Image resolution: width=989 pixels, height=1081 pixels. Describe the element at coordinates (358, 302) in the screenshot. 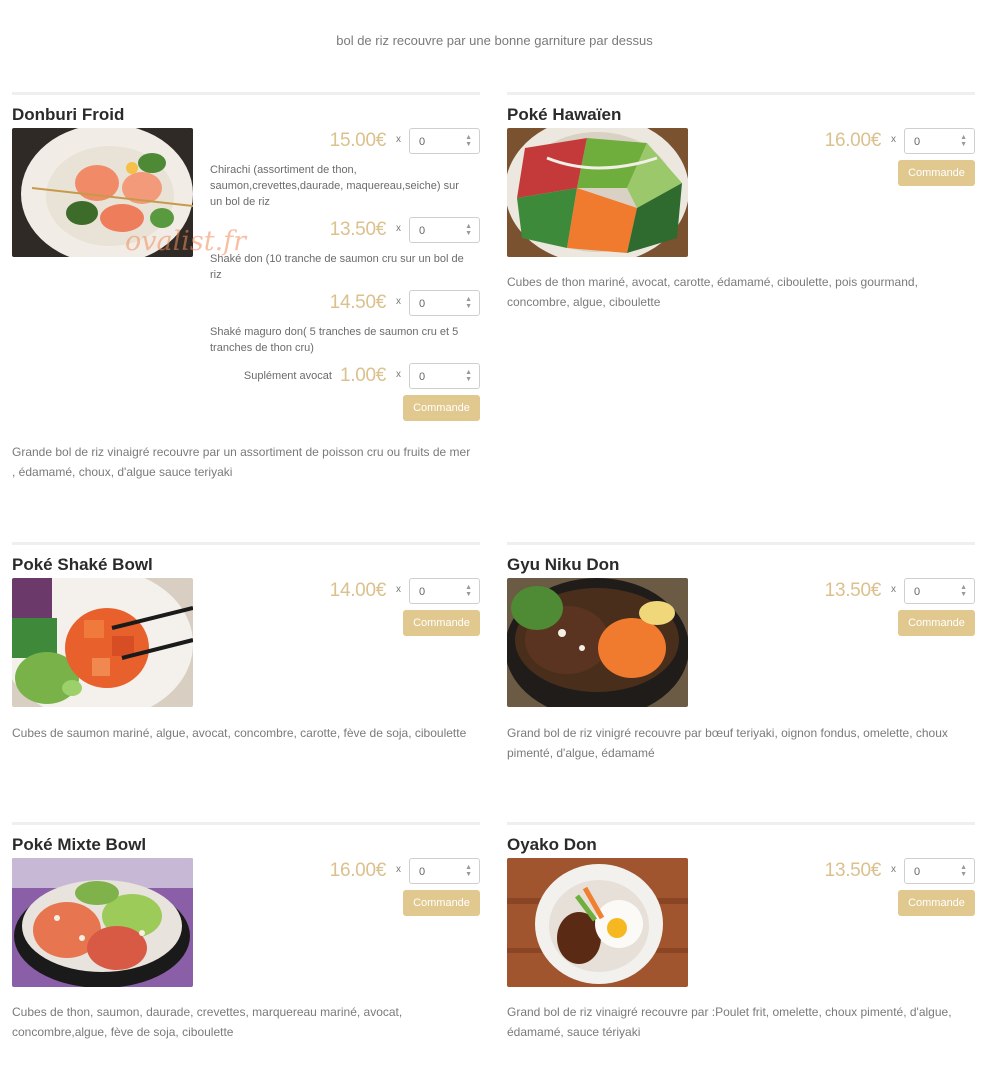

I see `price-label: 14.50€` at that location.